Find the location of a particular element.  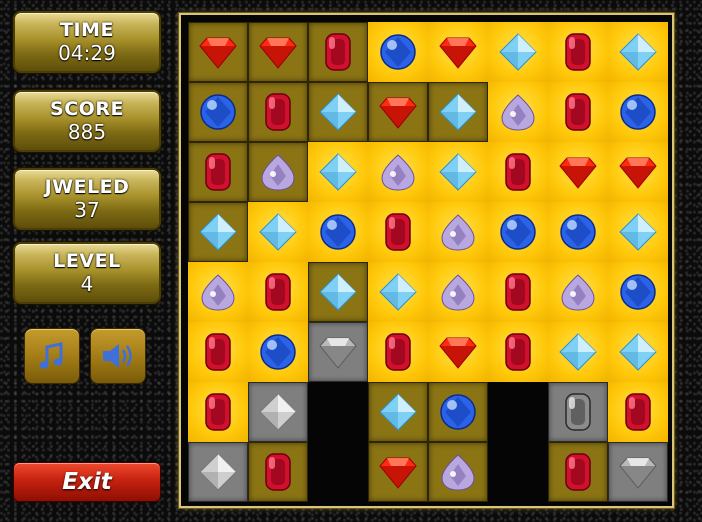

time-panel: TIME 04:29 is located at coordinates (87, 42).